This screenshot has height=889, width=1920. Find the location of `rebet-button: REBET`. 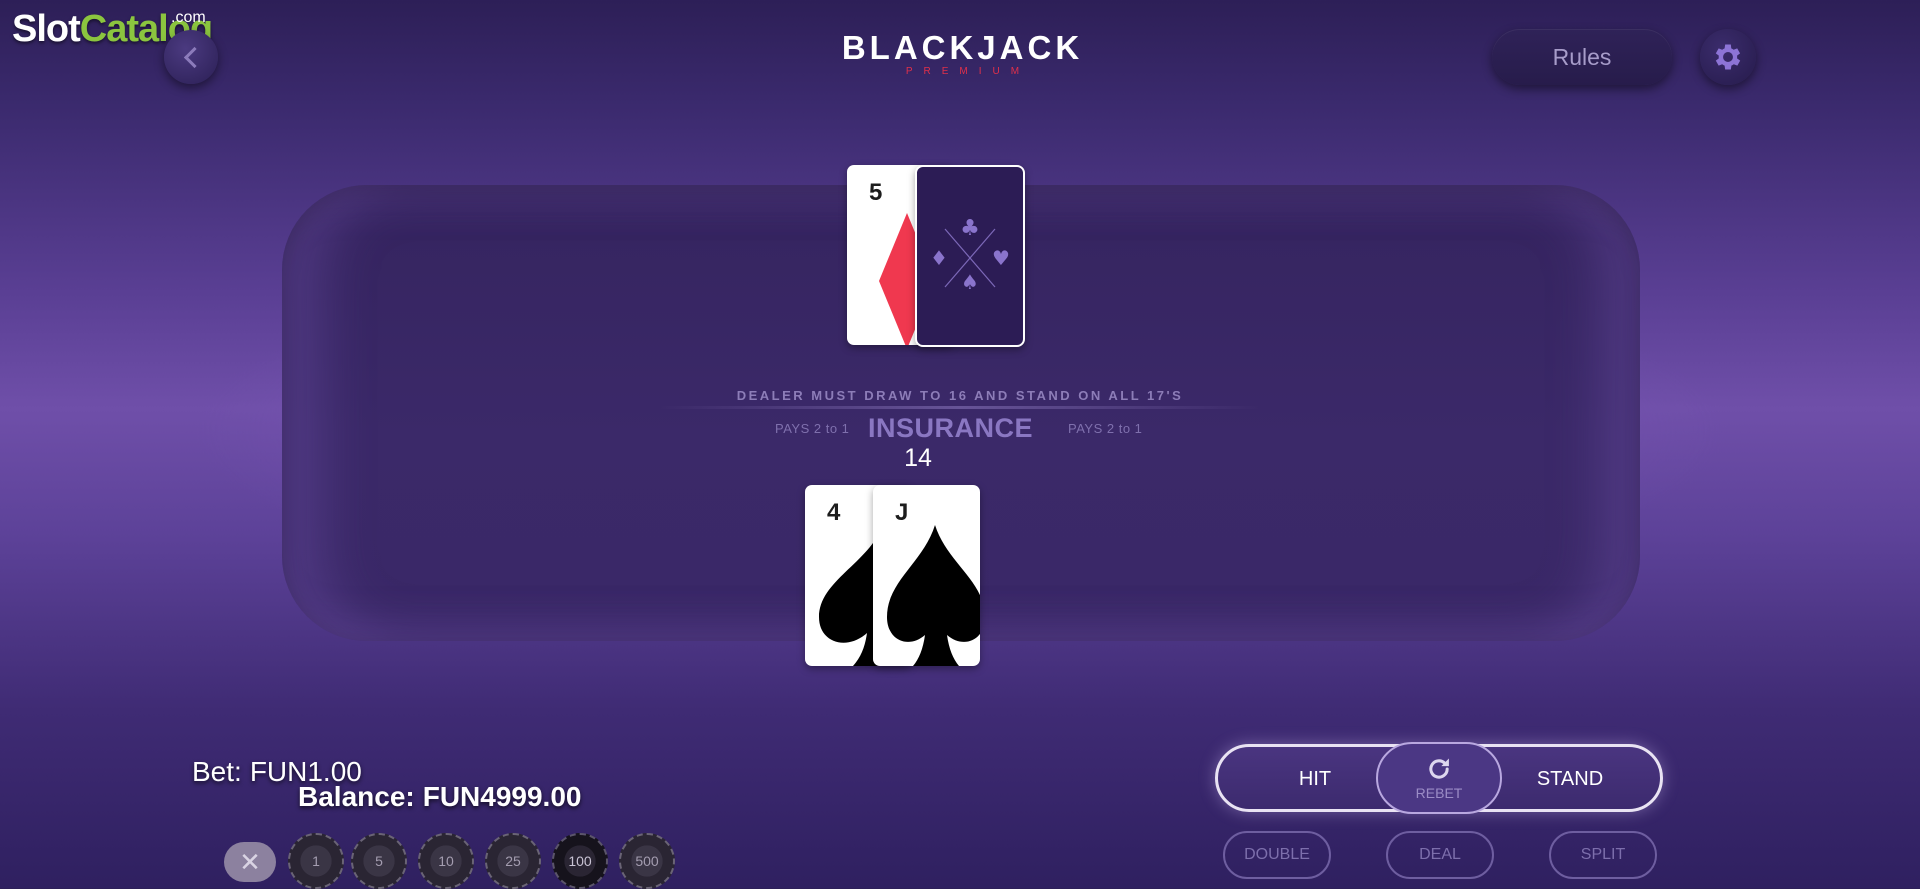

rebet-button: REBET is located at coordinates (1439, 778).